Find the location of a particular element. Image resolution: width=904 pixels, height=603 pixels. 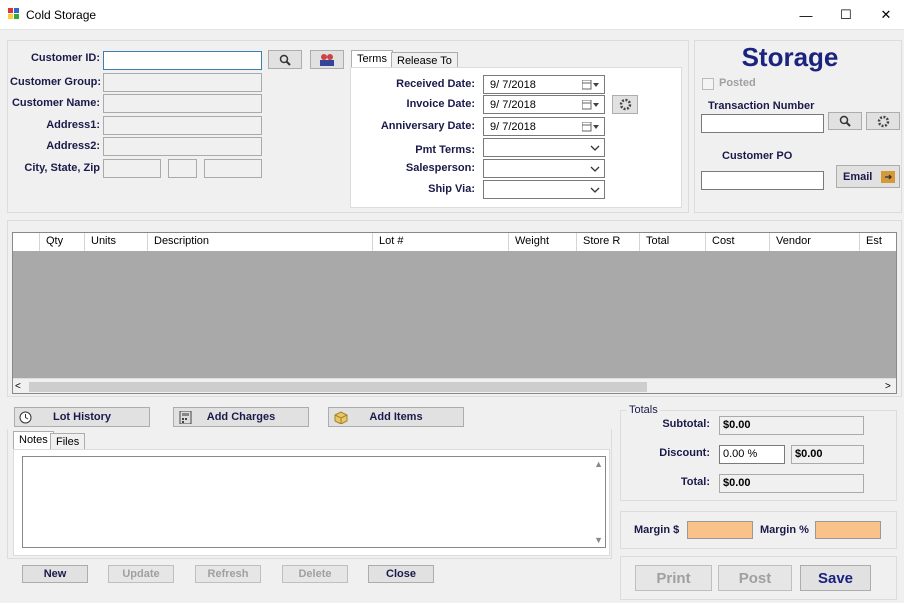

customer-lookup-button is located at coordinates (327, 59).